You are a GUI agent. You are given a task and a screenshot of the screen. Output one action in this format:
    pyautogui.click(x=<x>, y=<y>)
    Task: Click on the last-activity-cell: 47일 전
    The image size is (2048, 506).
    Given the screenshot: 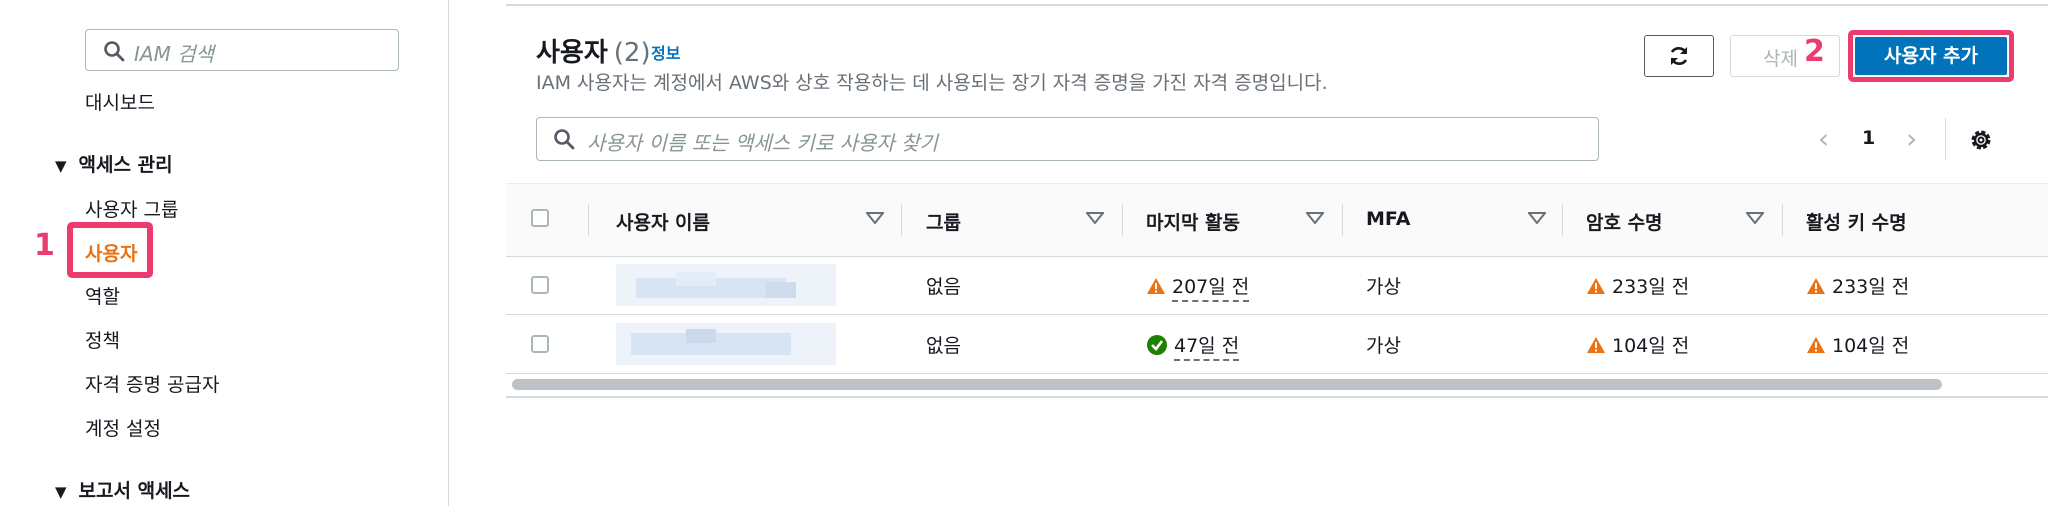 What is the action you would take?
    pyautogui.click(x=1193, y=346)
    